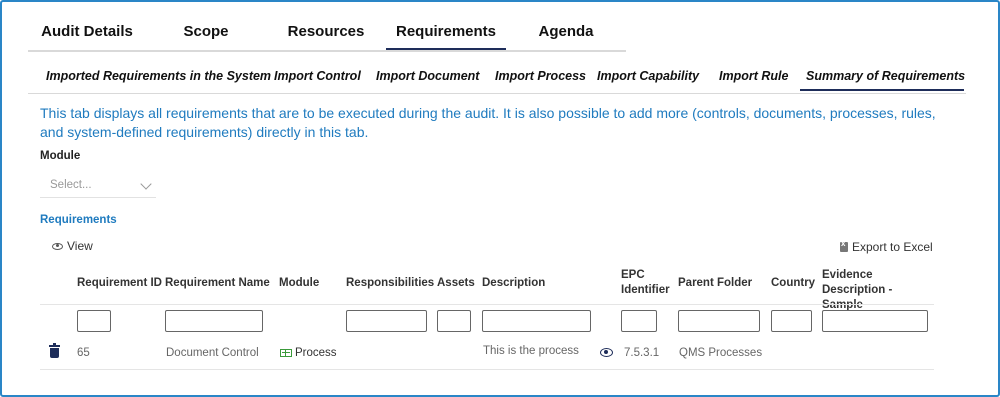 Image resolution: width=1000 pixels, height=397 pixels. What do you see at coordinates (94, 321) in the screenshot?
I see `filter-requirement-id` at bounding box center [94, 321].